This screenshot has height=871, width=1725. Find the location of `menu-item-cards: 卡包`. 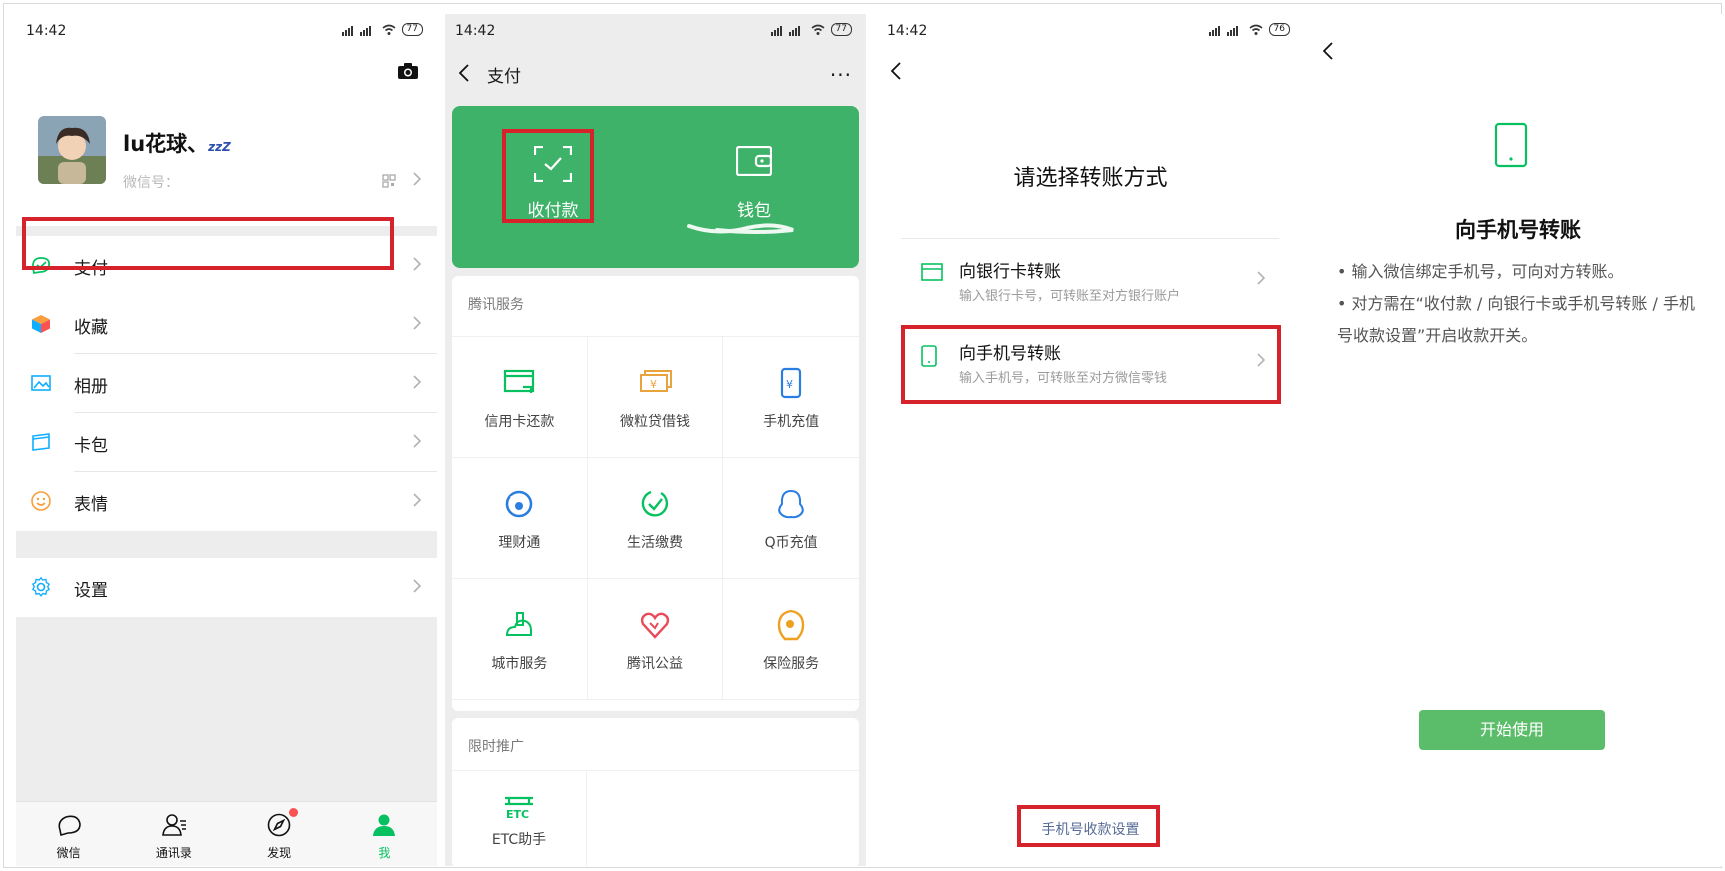

menu-item-cards: 卡包 is located at coordinates (226, 442).